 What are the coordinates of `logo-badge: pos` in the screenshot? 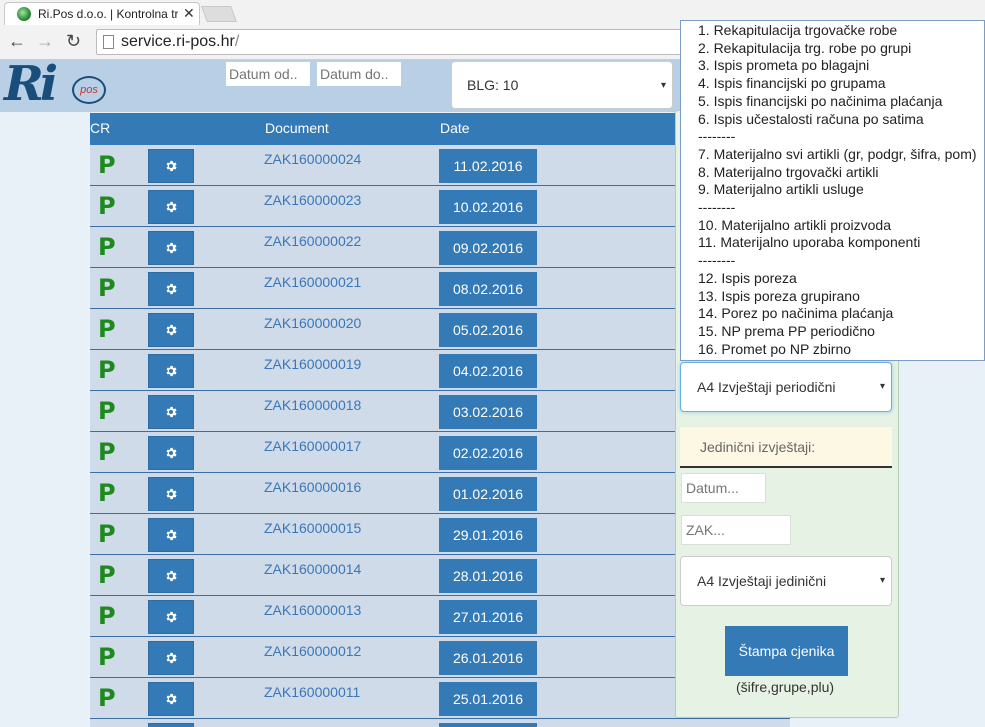 It's located at (89, 90).